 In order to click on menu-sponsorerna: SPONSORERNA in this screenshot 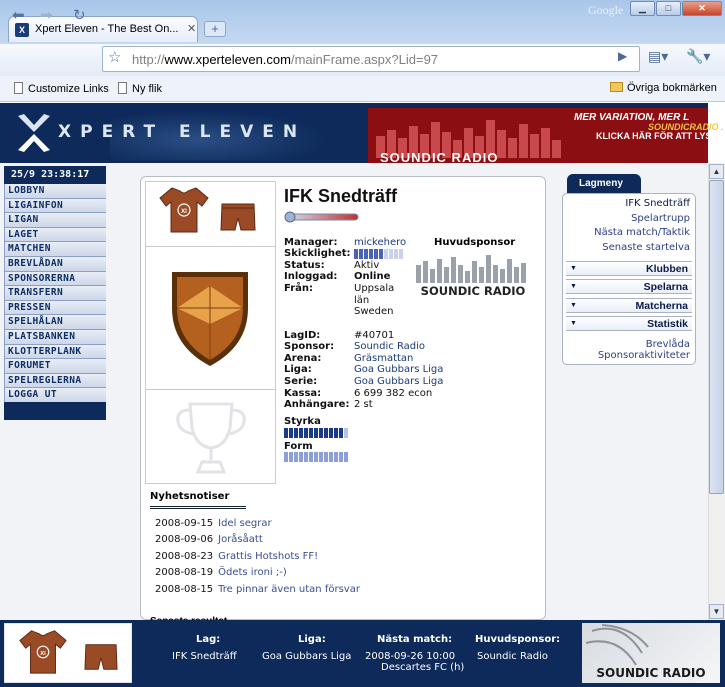, I will do `click(55, 279)`.